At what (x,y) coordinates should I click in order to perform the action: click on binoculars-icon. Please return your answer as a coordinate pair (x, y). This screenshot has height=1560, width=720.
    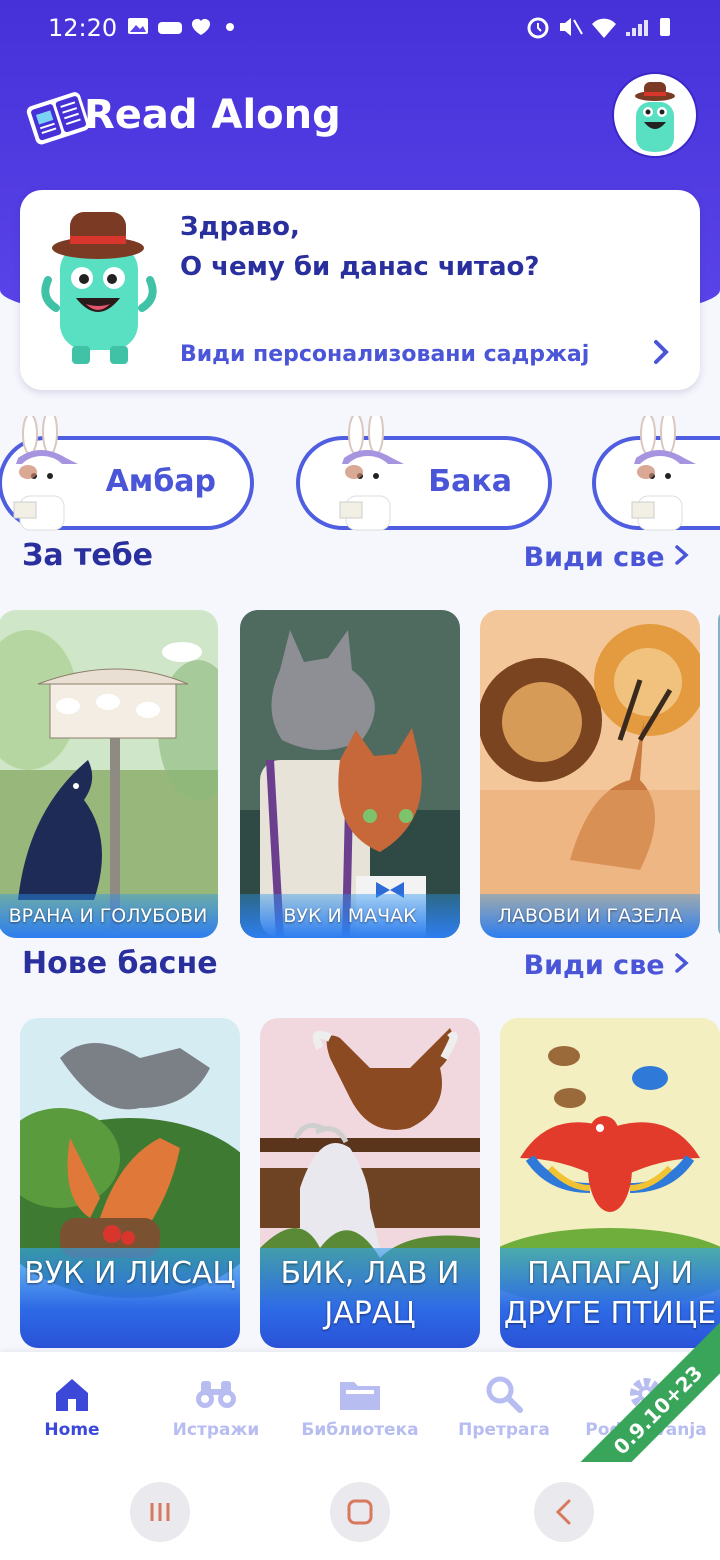
    Looking at the image, I should click on (216, 1394).